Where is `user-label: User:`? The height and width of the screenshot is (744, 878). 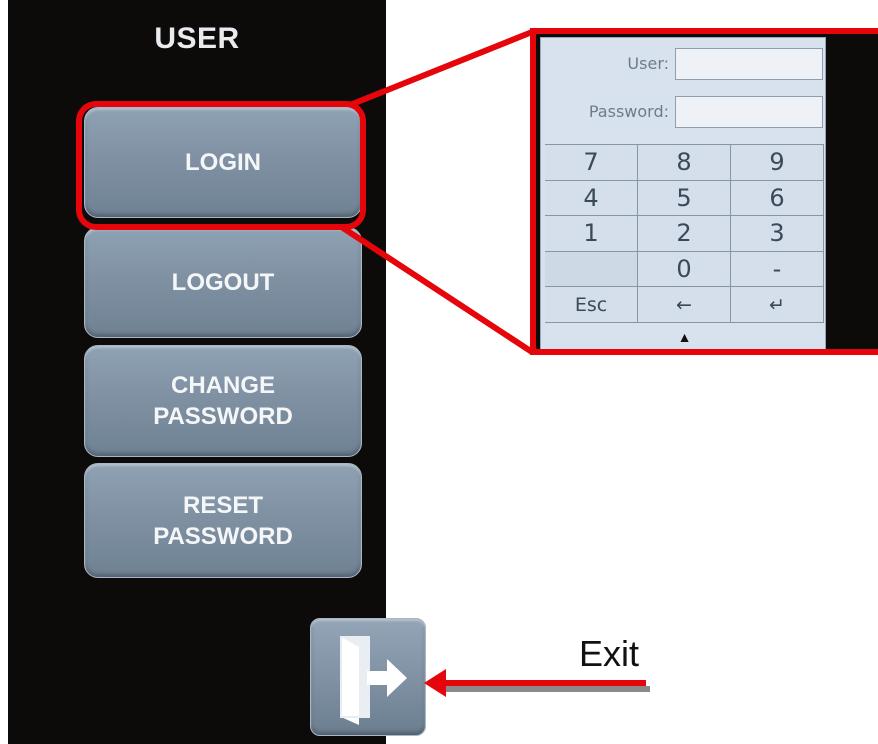 user-label: User: is located at coordinates (648, 63).